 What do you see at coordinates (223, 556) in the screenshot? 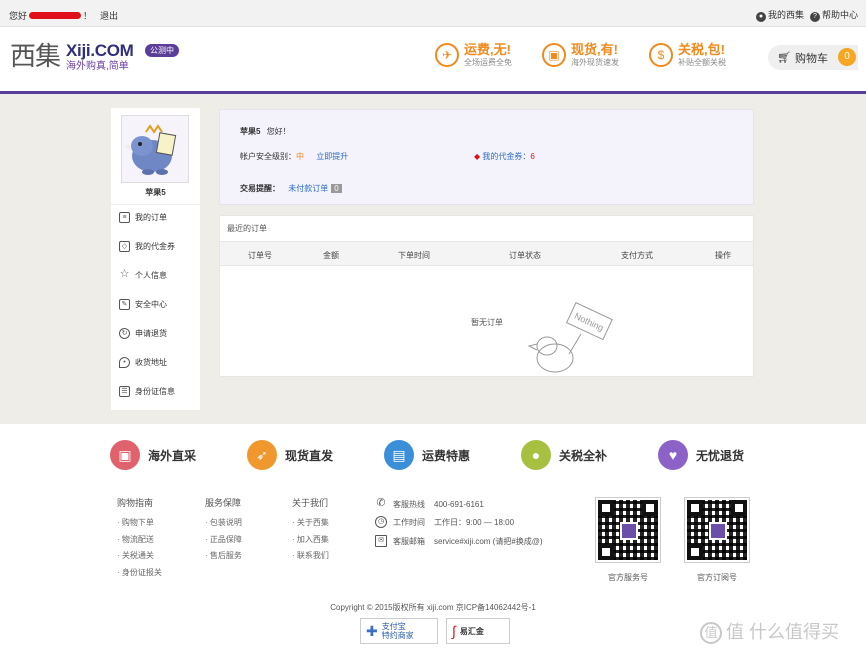
I see `footer-link: · 售后服务` at bounding box center [223, 556].